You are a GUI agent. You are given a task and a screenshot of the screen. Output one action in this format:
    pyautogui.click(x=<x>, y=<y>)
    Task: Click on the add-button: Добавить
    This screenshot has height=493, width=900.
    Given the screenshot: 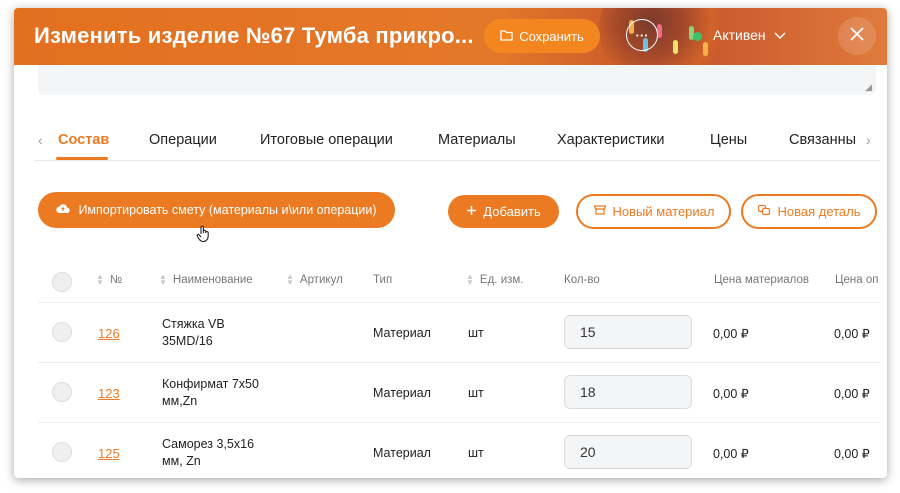 What is the action you would take?
    pyautogui.click(x=503, y=211)
    